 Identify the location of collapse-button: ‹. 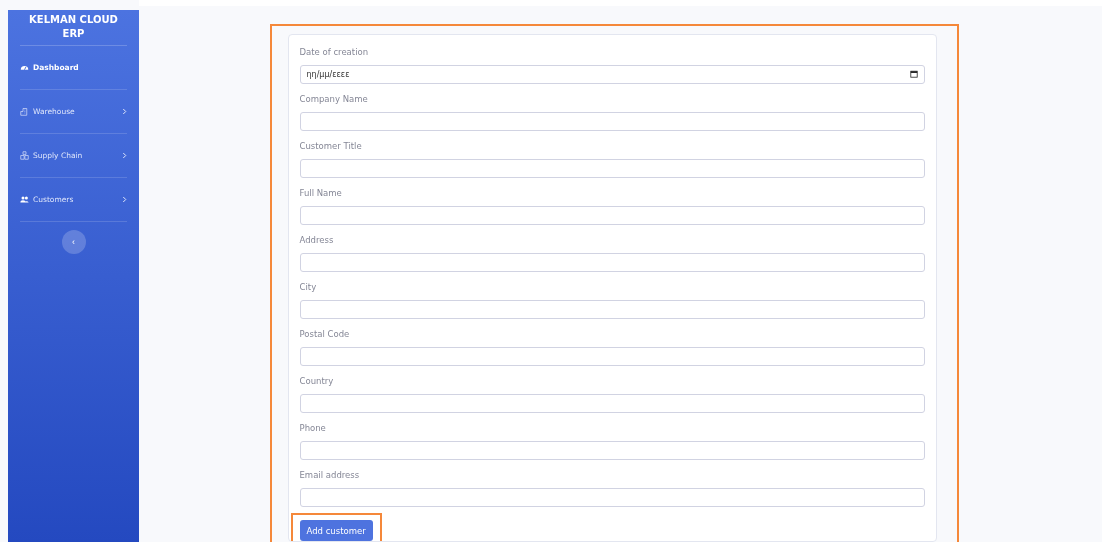
(73, 242).